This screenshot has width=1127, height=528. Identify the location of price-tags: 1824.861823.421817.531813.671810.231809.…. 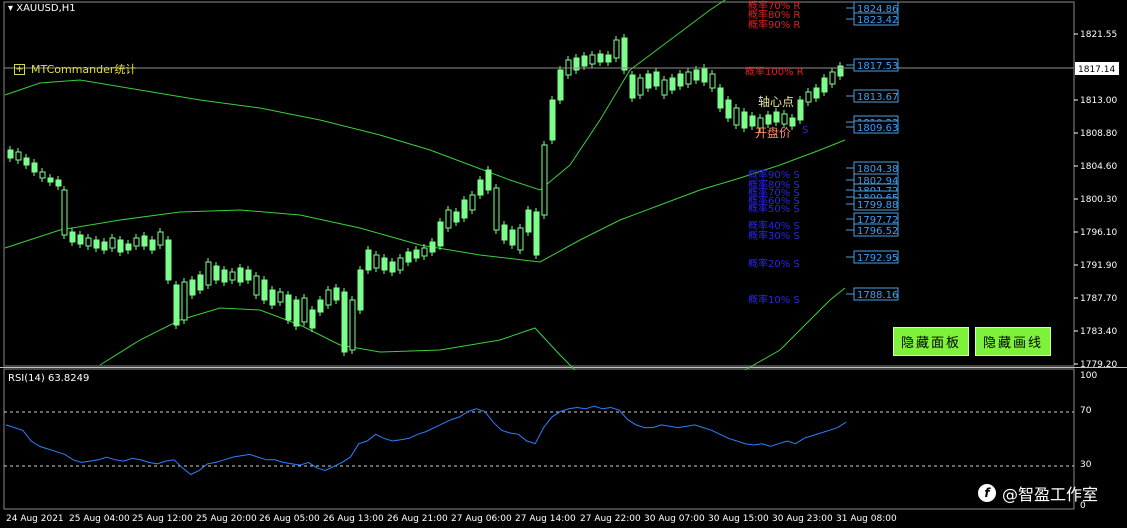
(872, 151).